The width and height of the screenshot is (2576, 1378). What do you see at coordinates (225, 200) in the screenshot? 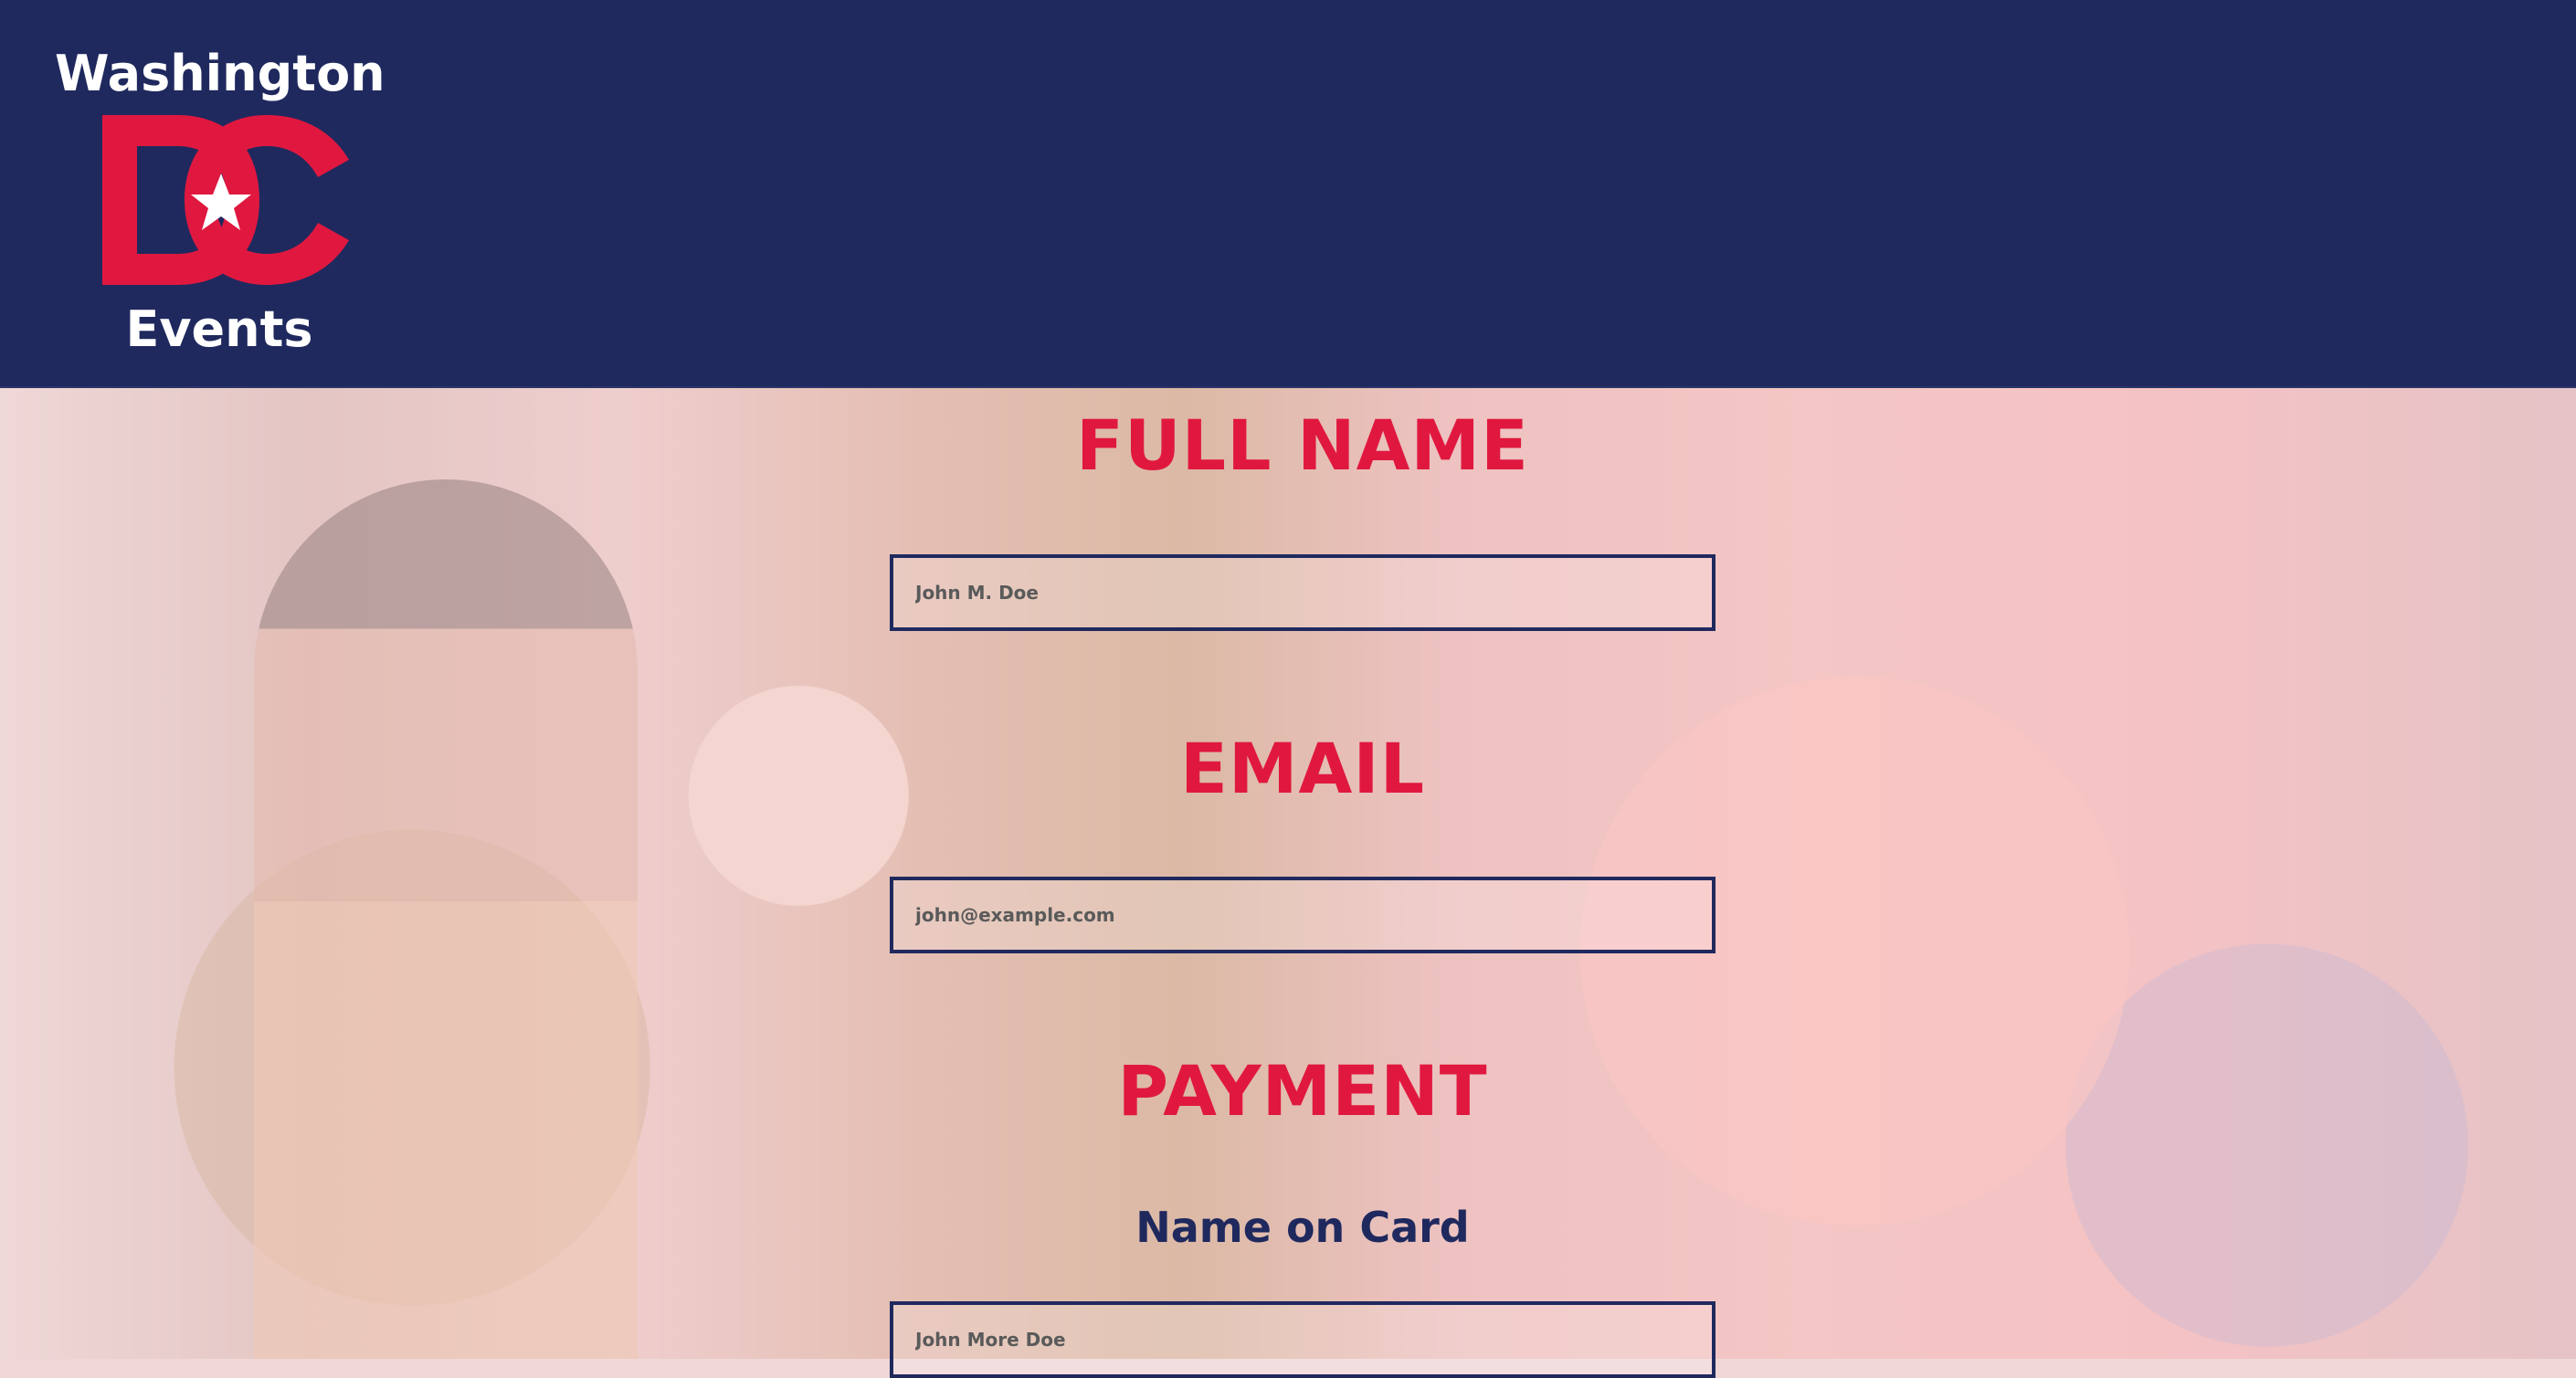
I see `dc-logo-mark-icon` at bounding box center [225, 200].